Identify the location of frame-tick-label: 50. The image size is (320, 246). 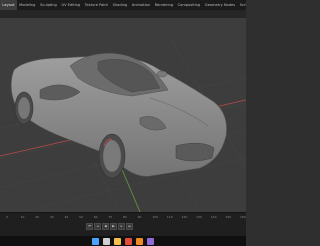
(81, 217).